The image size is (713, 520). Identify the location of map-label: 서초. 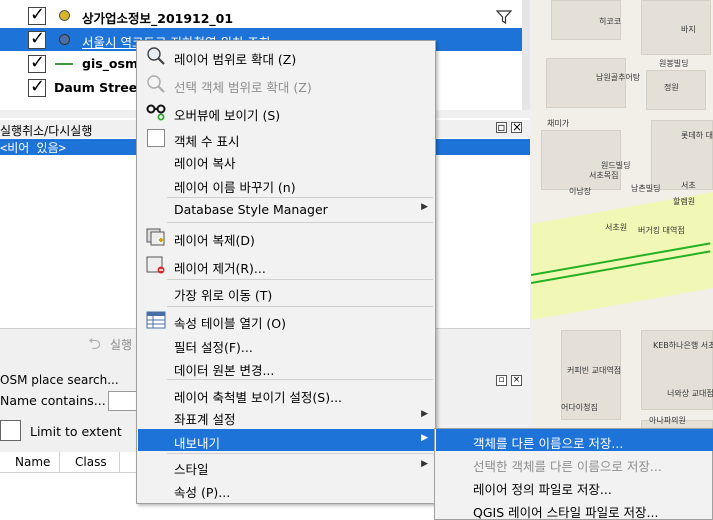
(688, 185).